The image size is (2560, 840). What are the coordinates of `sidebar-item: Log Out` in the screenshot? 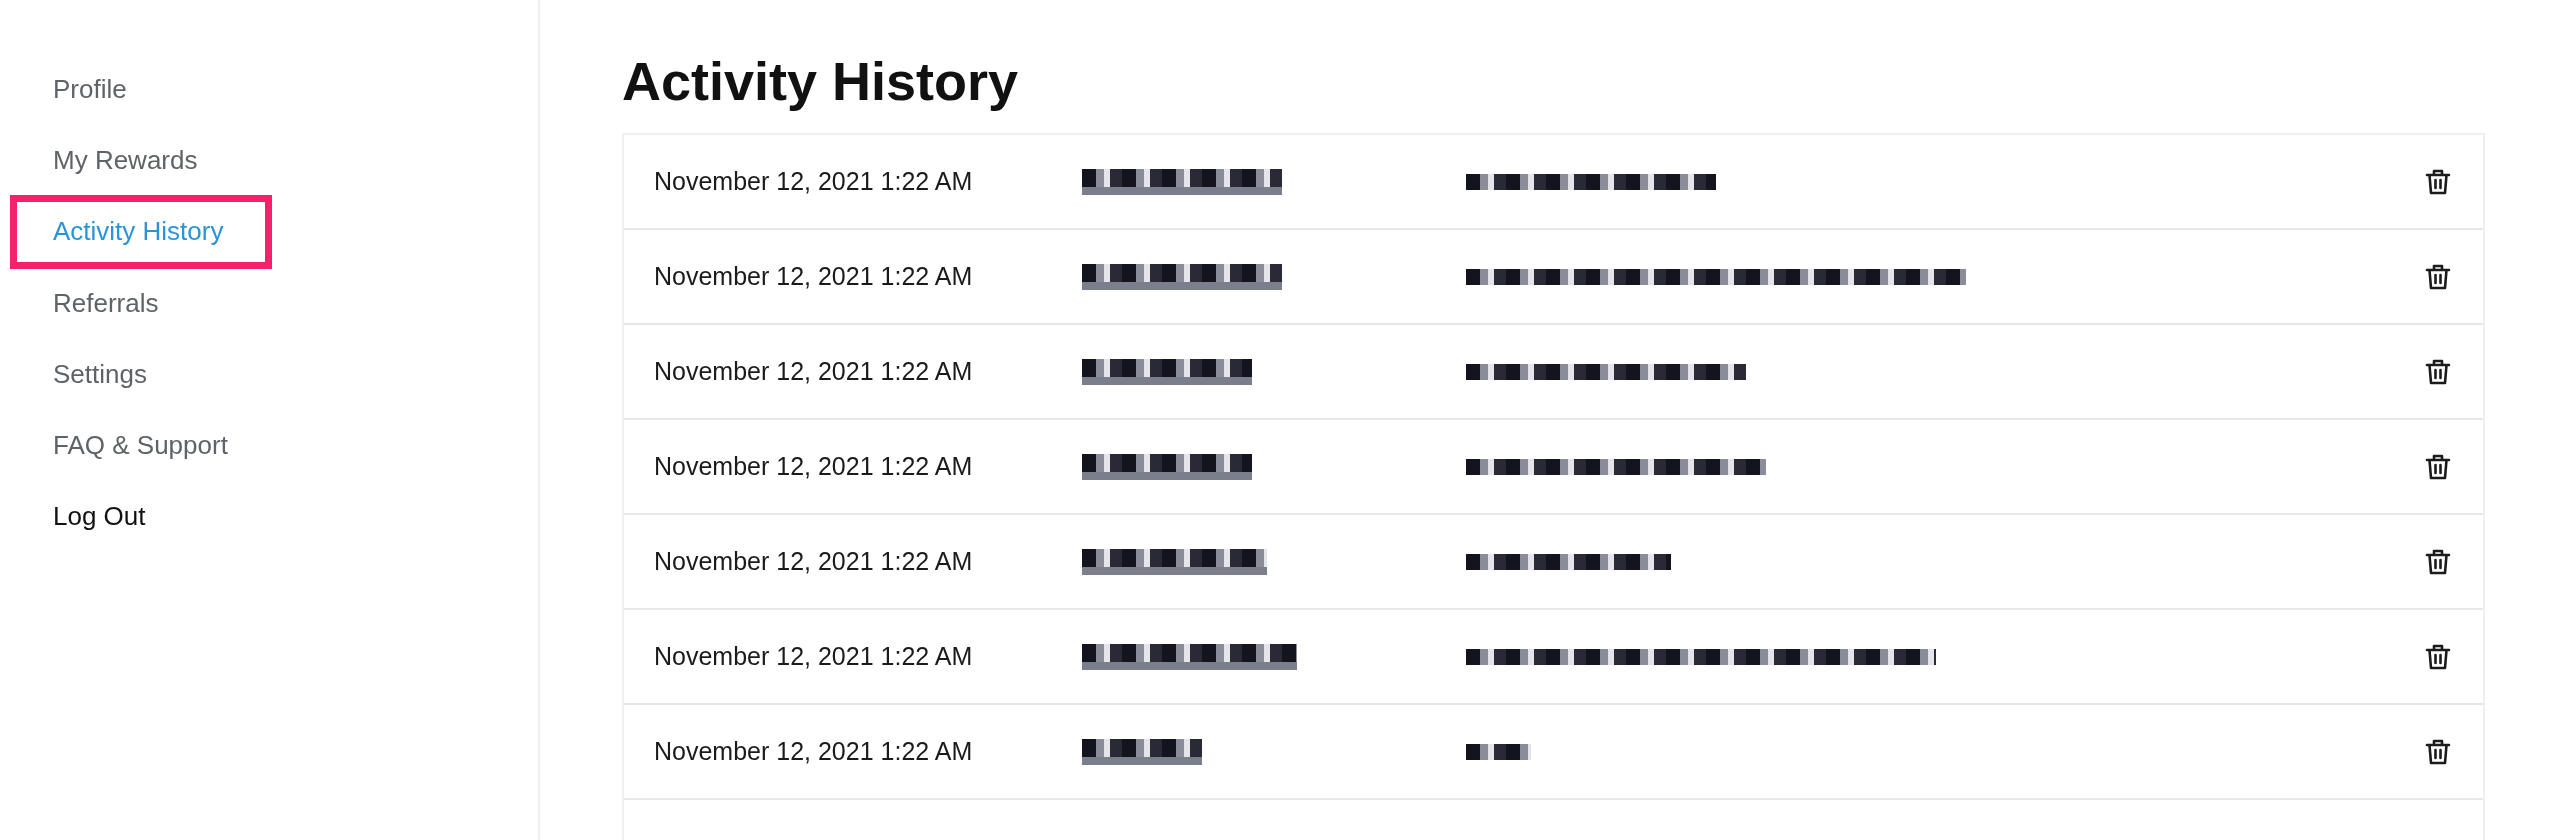 It's located at (102, 517).